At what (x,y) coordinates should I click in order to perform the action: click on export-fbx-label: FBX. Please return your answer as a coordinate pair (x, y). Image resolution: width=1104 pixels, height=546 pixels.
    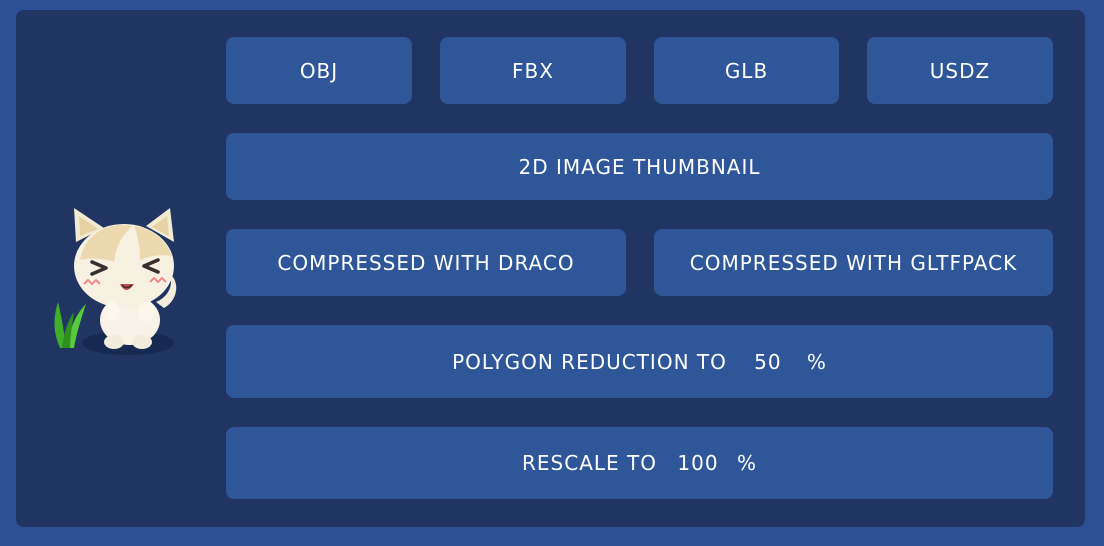
    Looking at the image, I should click on (533, 70).